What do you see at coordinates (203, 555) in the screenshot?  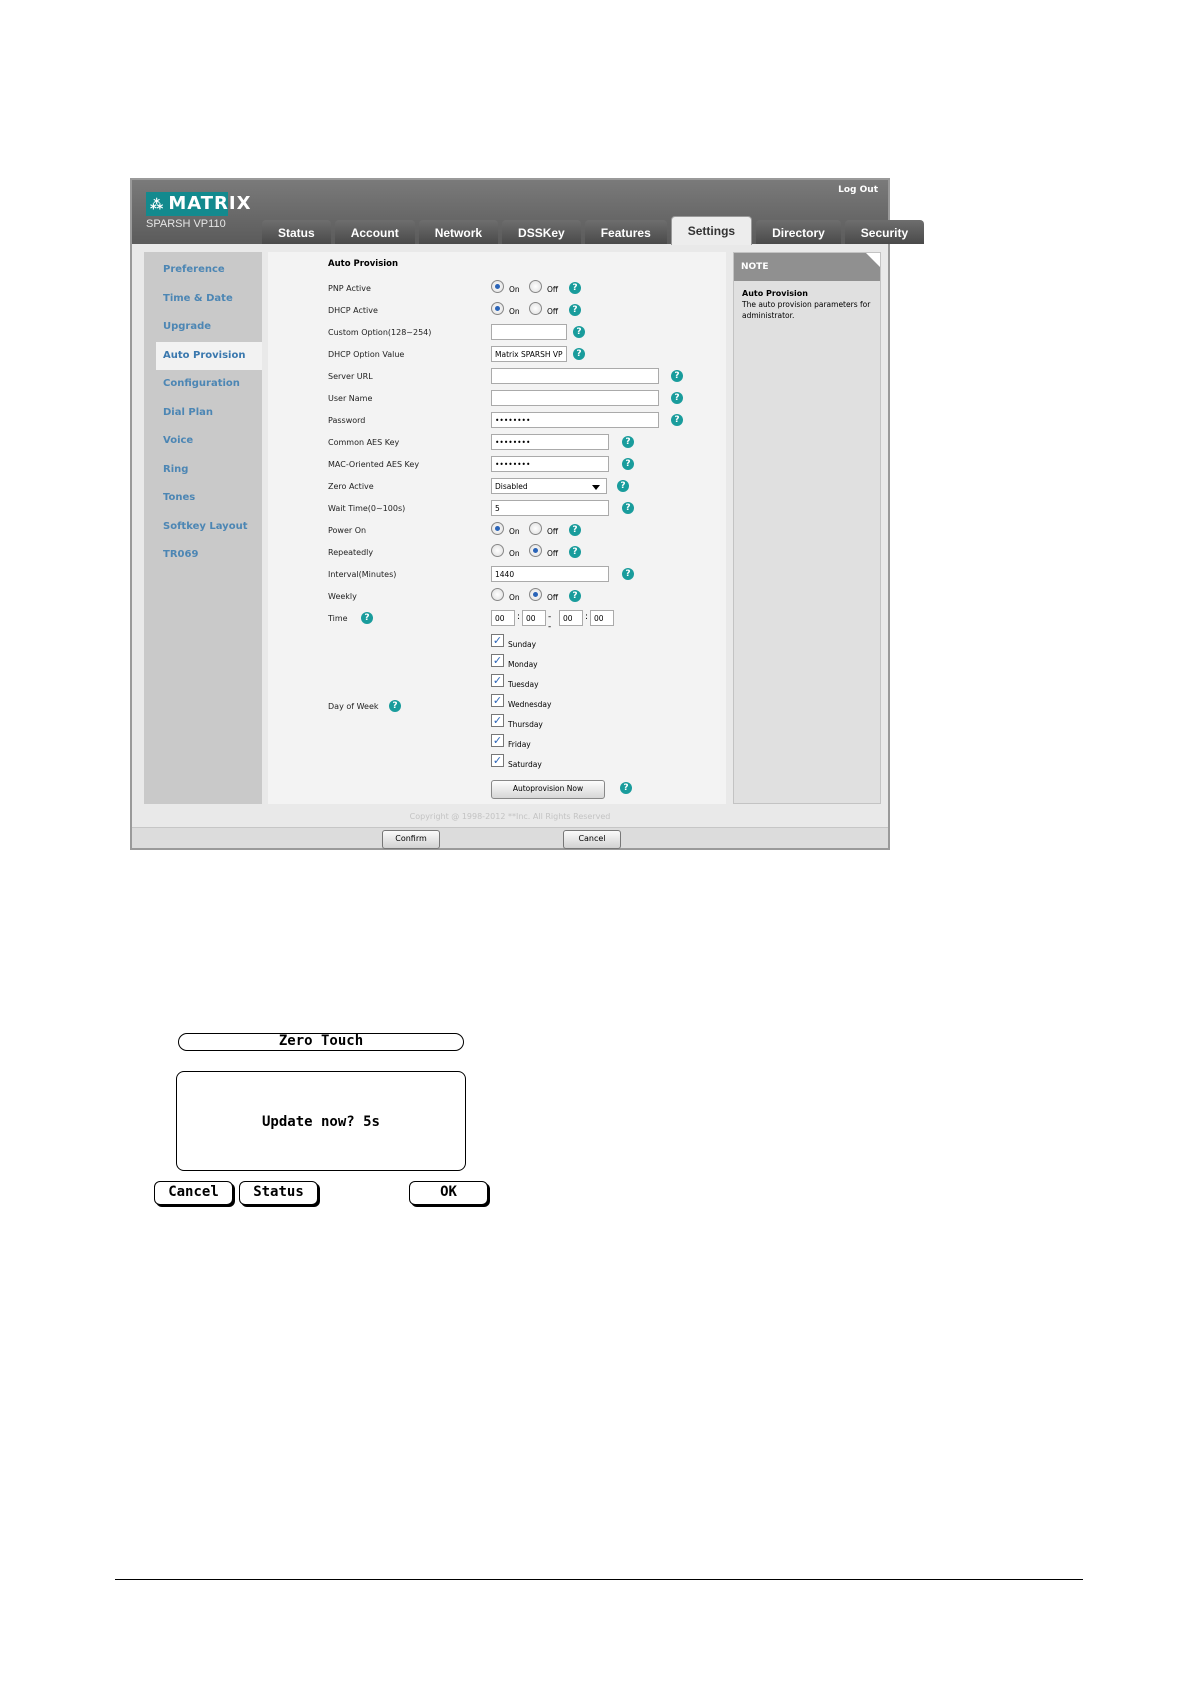 I see `sidebar-item-tr069: TR069` at bounding box center [203, 555].